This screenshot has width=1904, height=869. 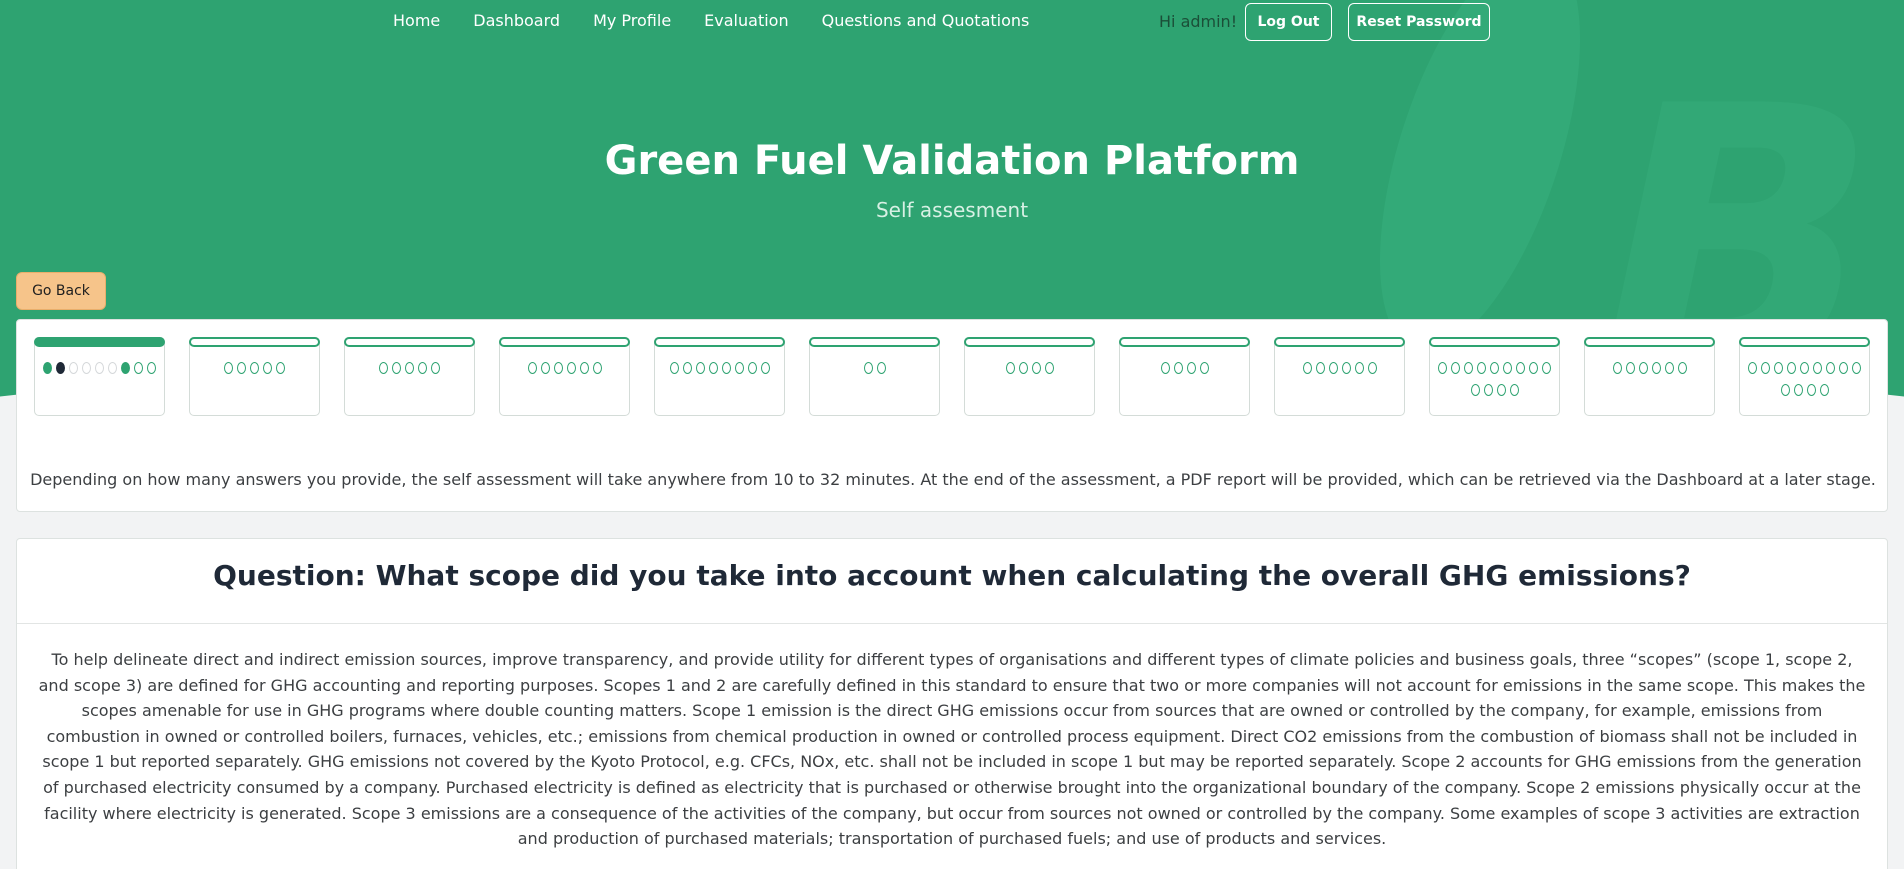 I want to click on nav-link-my-profile: My Profile, so click(x=632, y=20).